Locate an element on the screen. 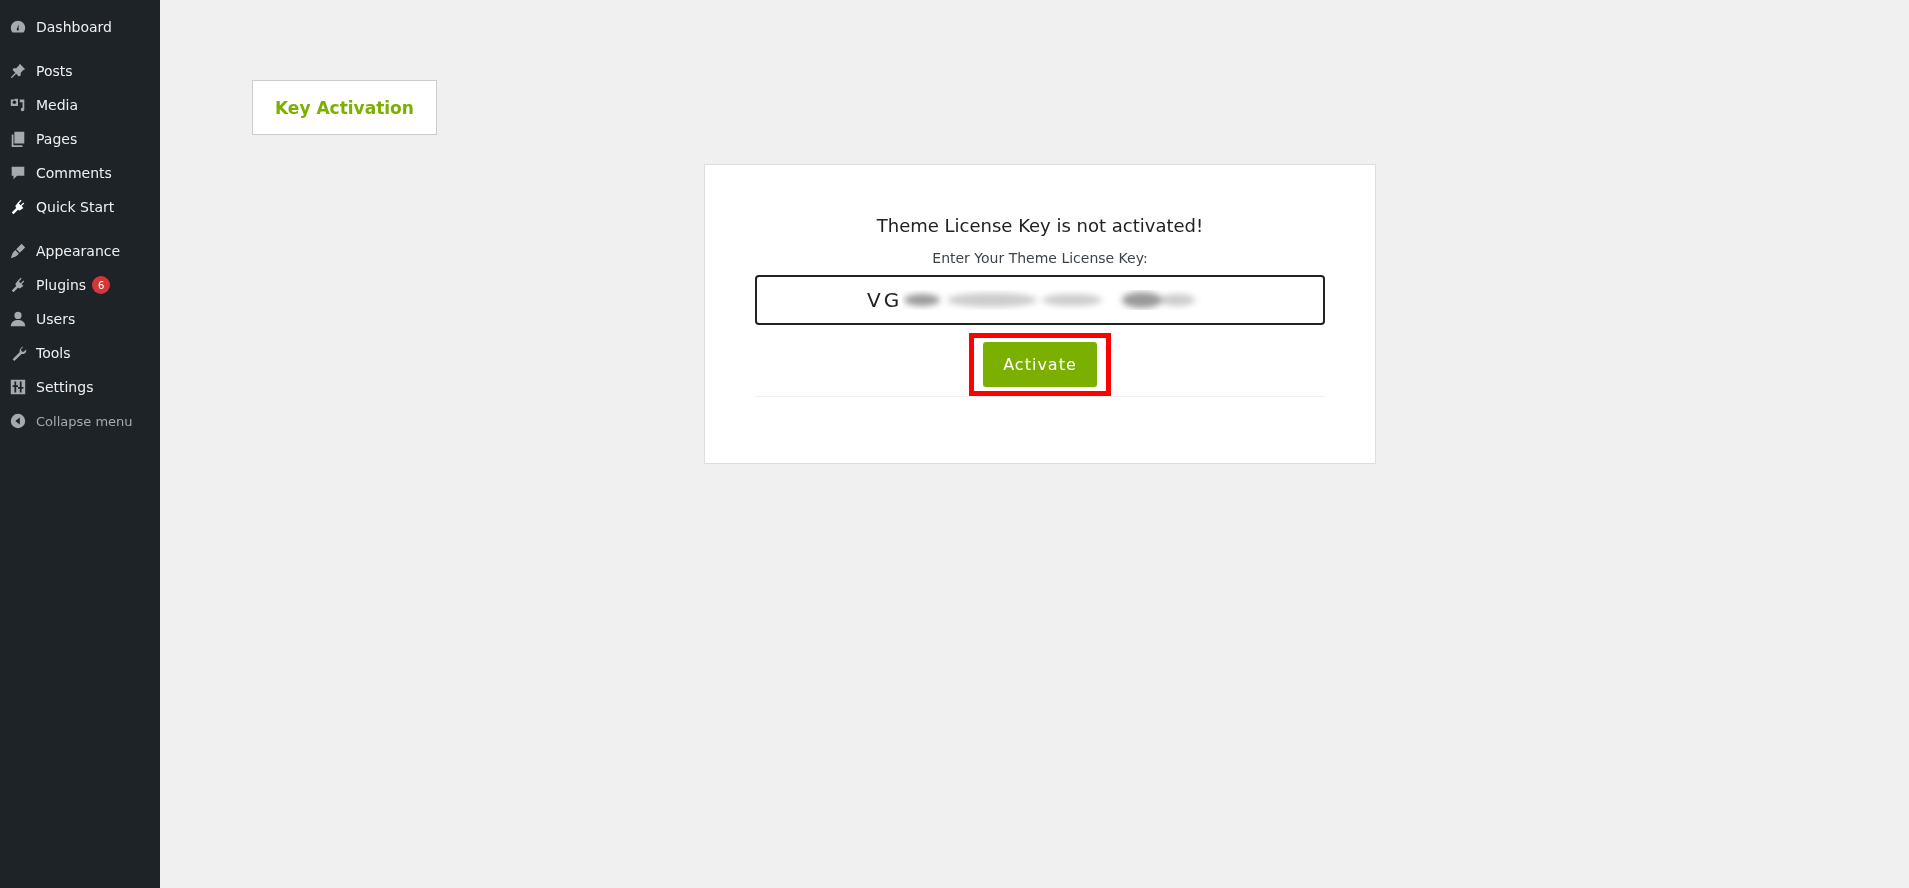 The image size is (1909, 888). menu-item: Tools is located at coordinates (80, 353).